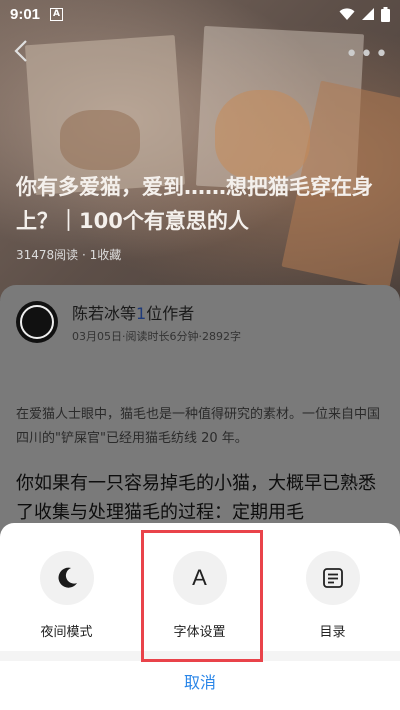 The width and height of the screenshot is (400, 710). Describe the element at coordinates (66, 632) in the screenshot. I see `night-mode-label: 夜间模式` at that location.